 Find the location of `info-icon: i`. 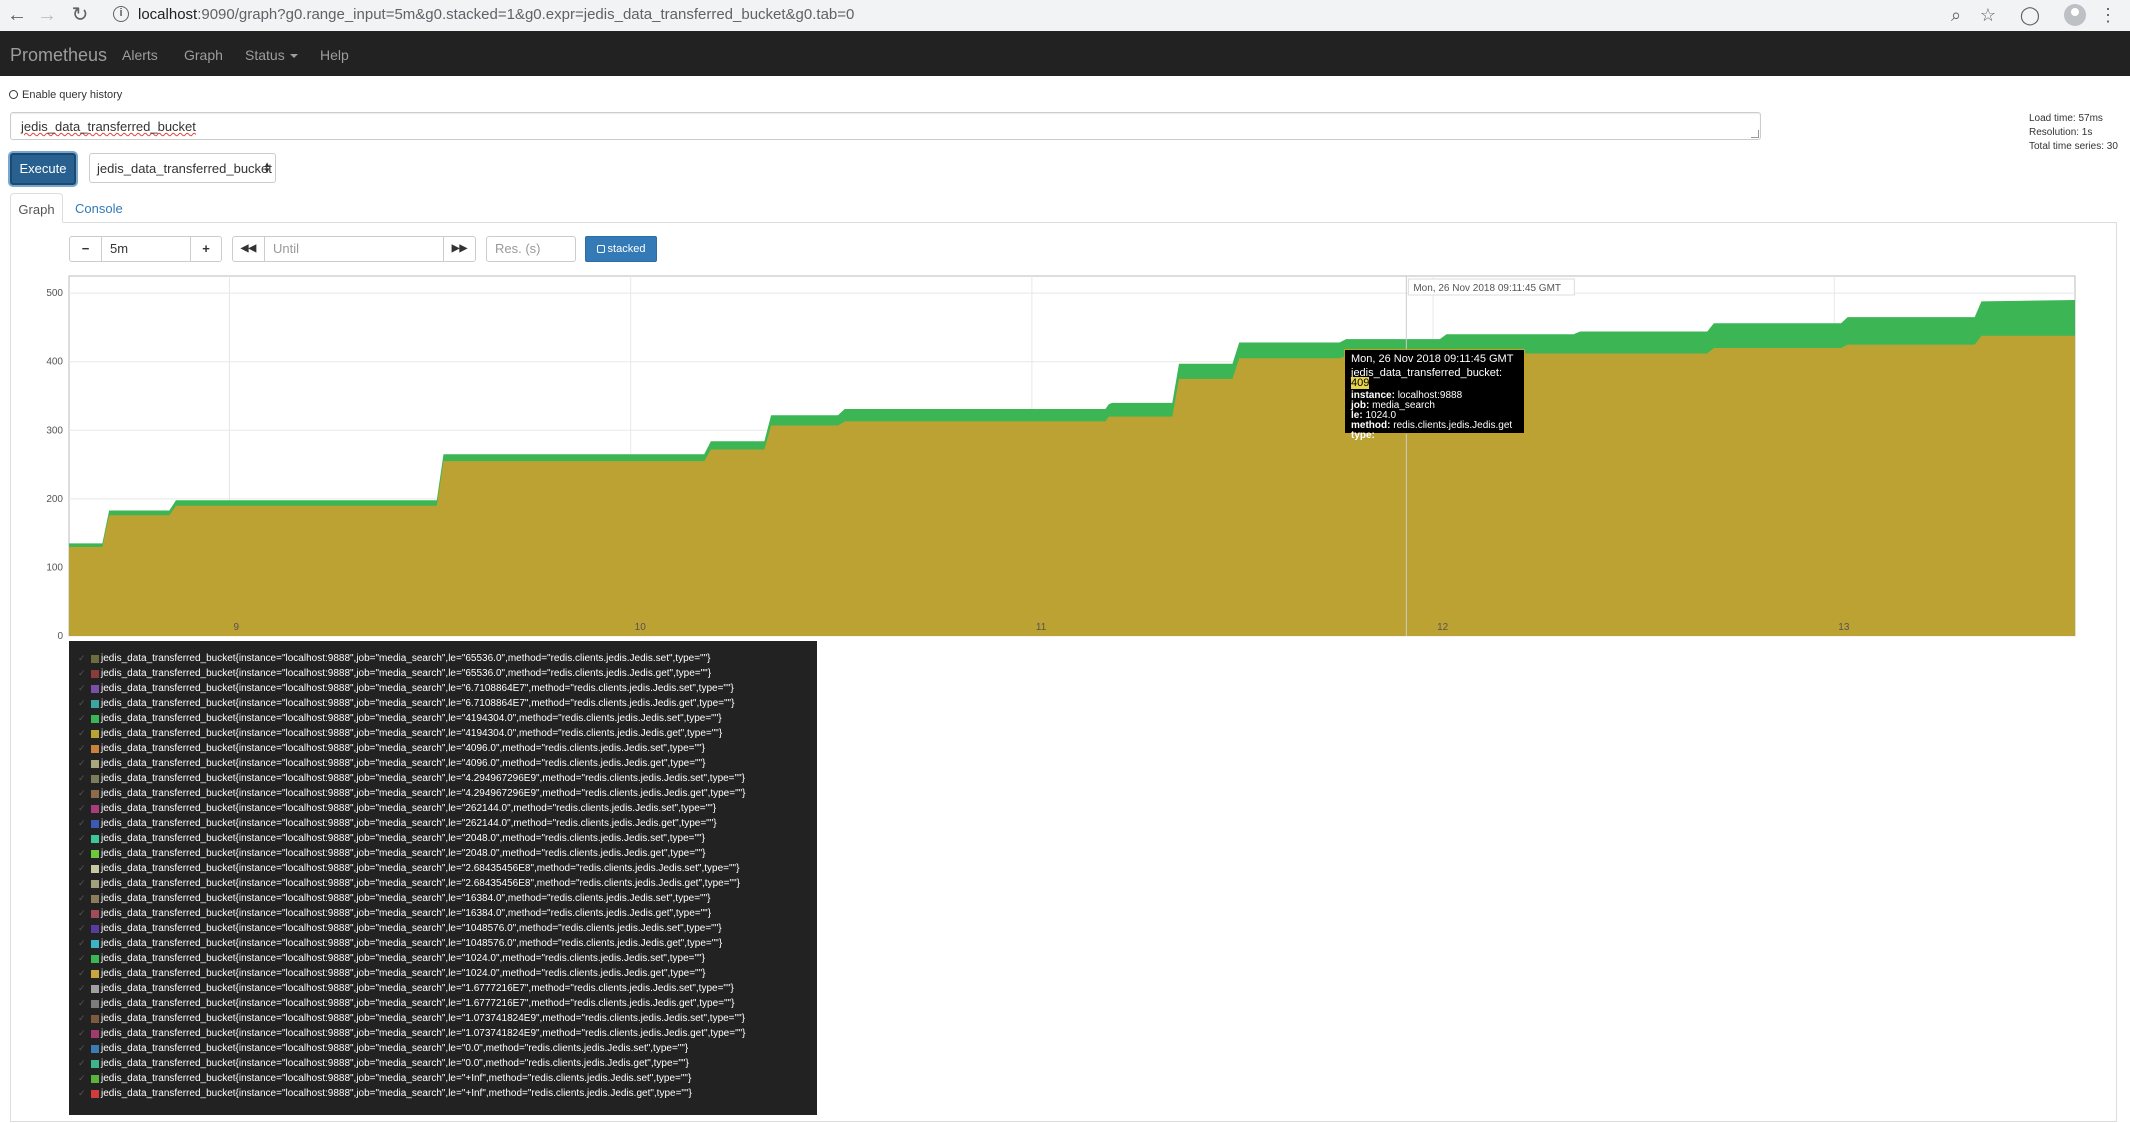

info-icon: i is located at coordinates (121, 14).